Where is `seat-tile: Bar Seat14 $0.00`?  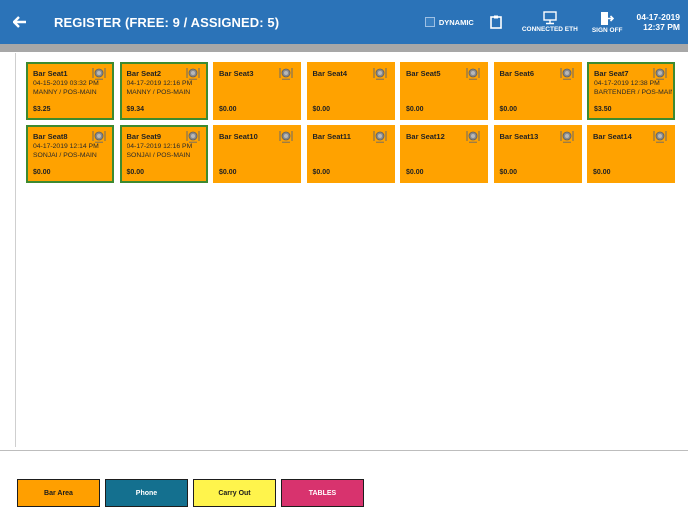
seat-tile: Bar Seat14 $0.00 is located at coordinates (631, 154).